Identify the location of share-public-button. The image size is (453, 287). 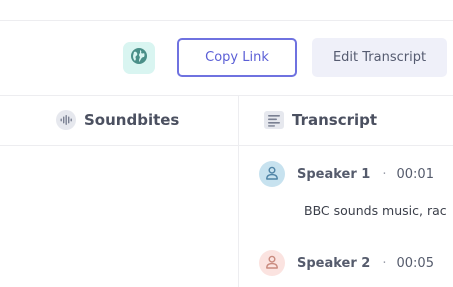
(139, 58).